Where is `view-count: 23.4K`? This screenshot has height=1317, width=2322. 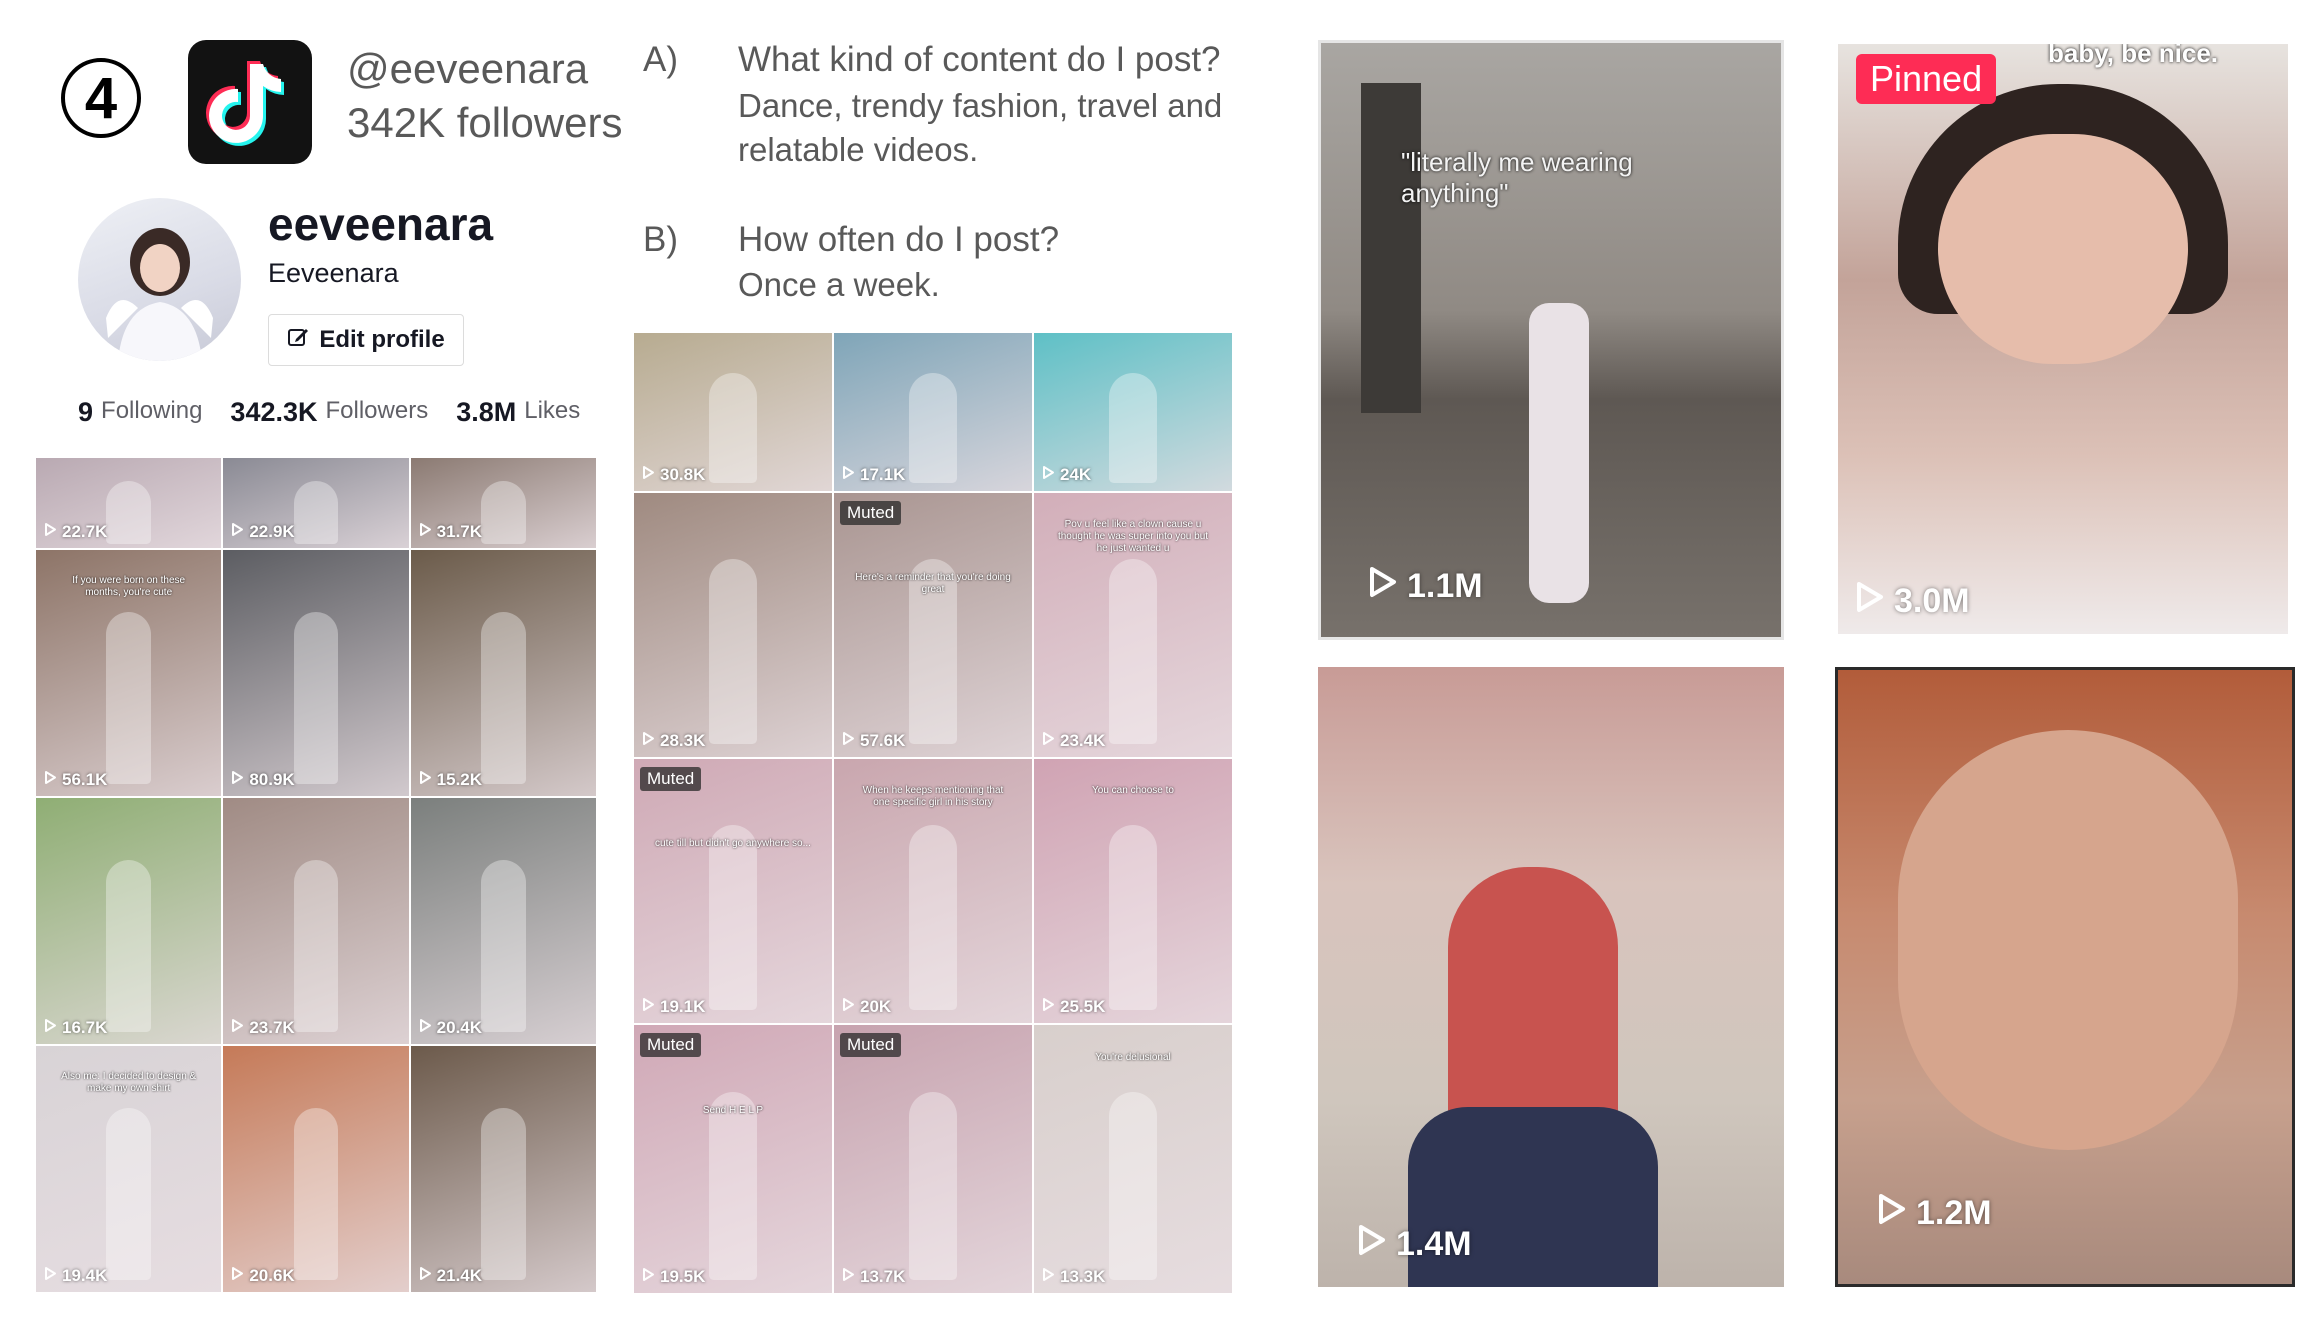
view-count: 23.4K is located at coordinates (1073, 741).